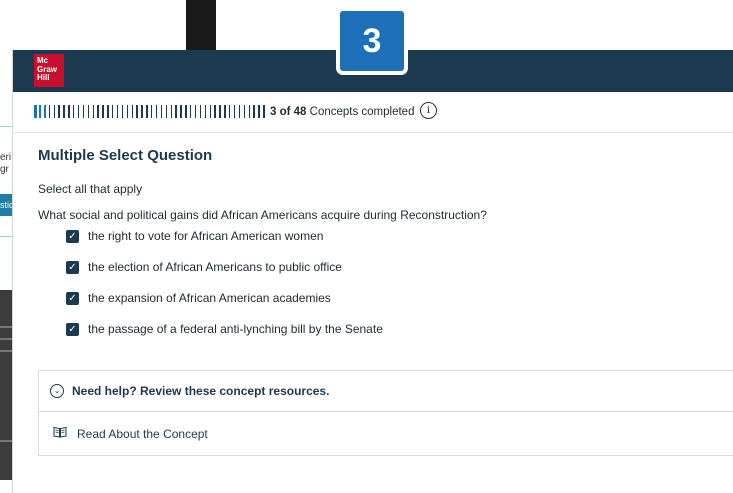 This screenshot has height=493, width=733. What do you see at coordinates (288, 112) in the screenshot?
I see `progress-count: 3 of 48` at bounding box center [288, 112].